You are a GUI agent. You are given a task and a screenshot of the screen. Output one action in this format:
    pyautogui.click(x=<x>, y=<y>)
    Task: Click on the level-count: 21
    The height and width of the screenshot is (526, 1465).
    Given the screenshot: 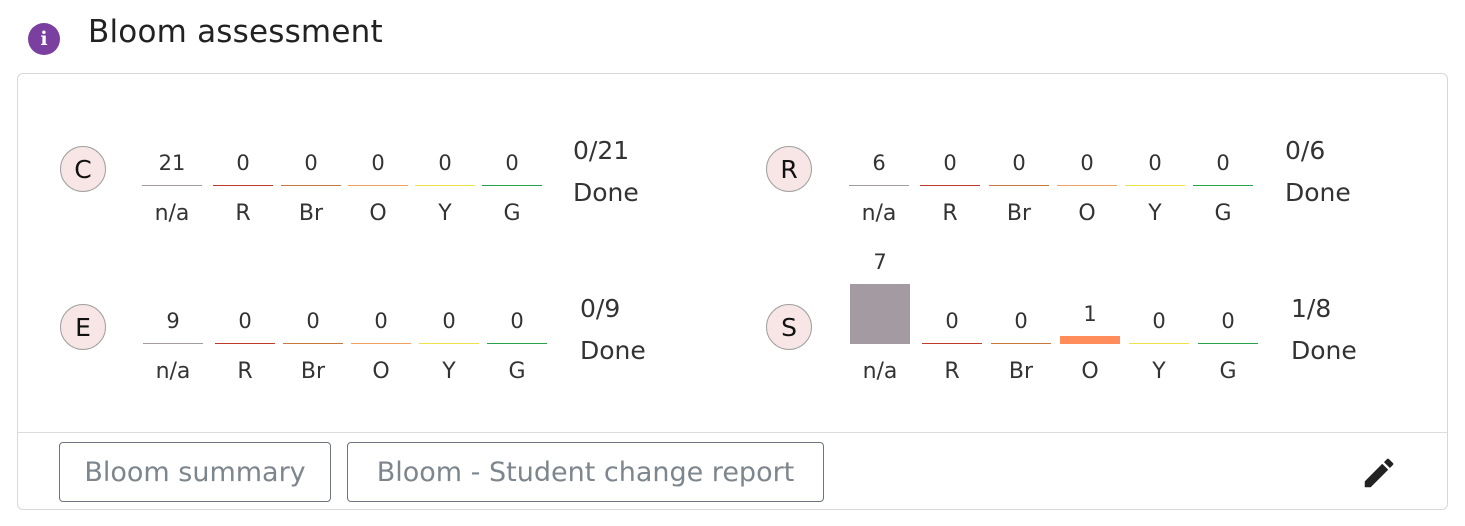 What is the action you would take?
    pyautogui.click(x=172, y=162)
    